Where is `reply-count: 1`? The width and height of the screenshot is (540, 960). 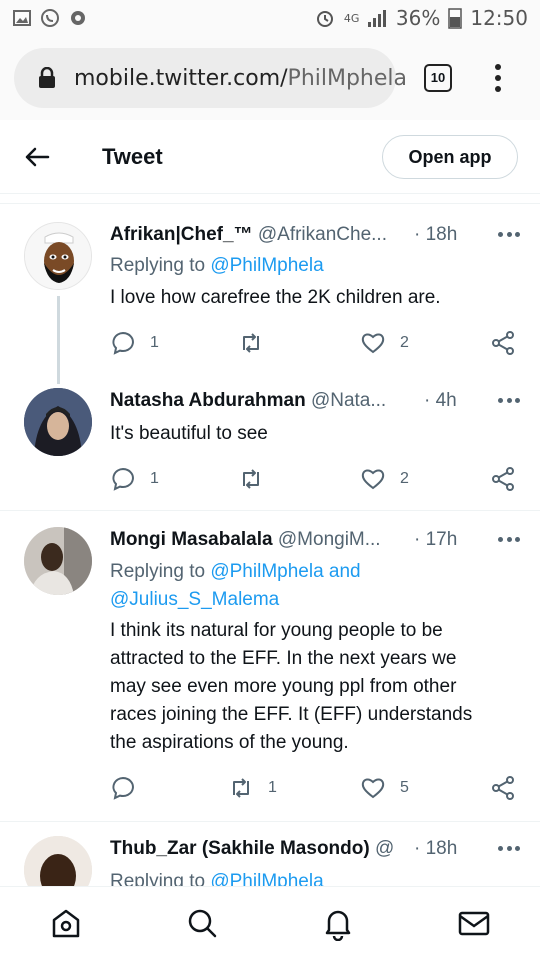
reply-count: 1 is located at coordinates (154, 342).